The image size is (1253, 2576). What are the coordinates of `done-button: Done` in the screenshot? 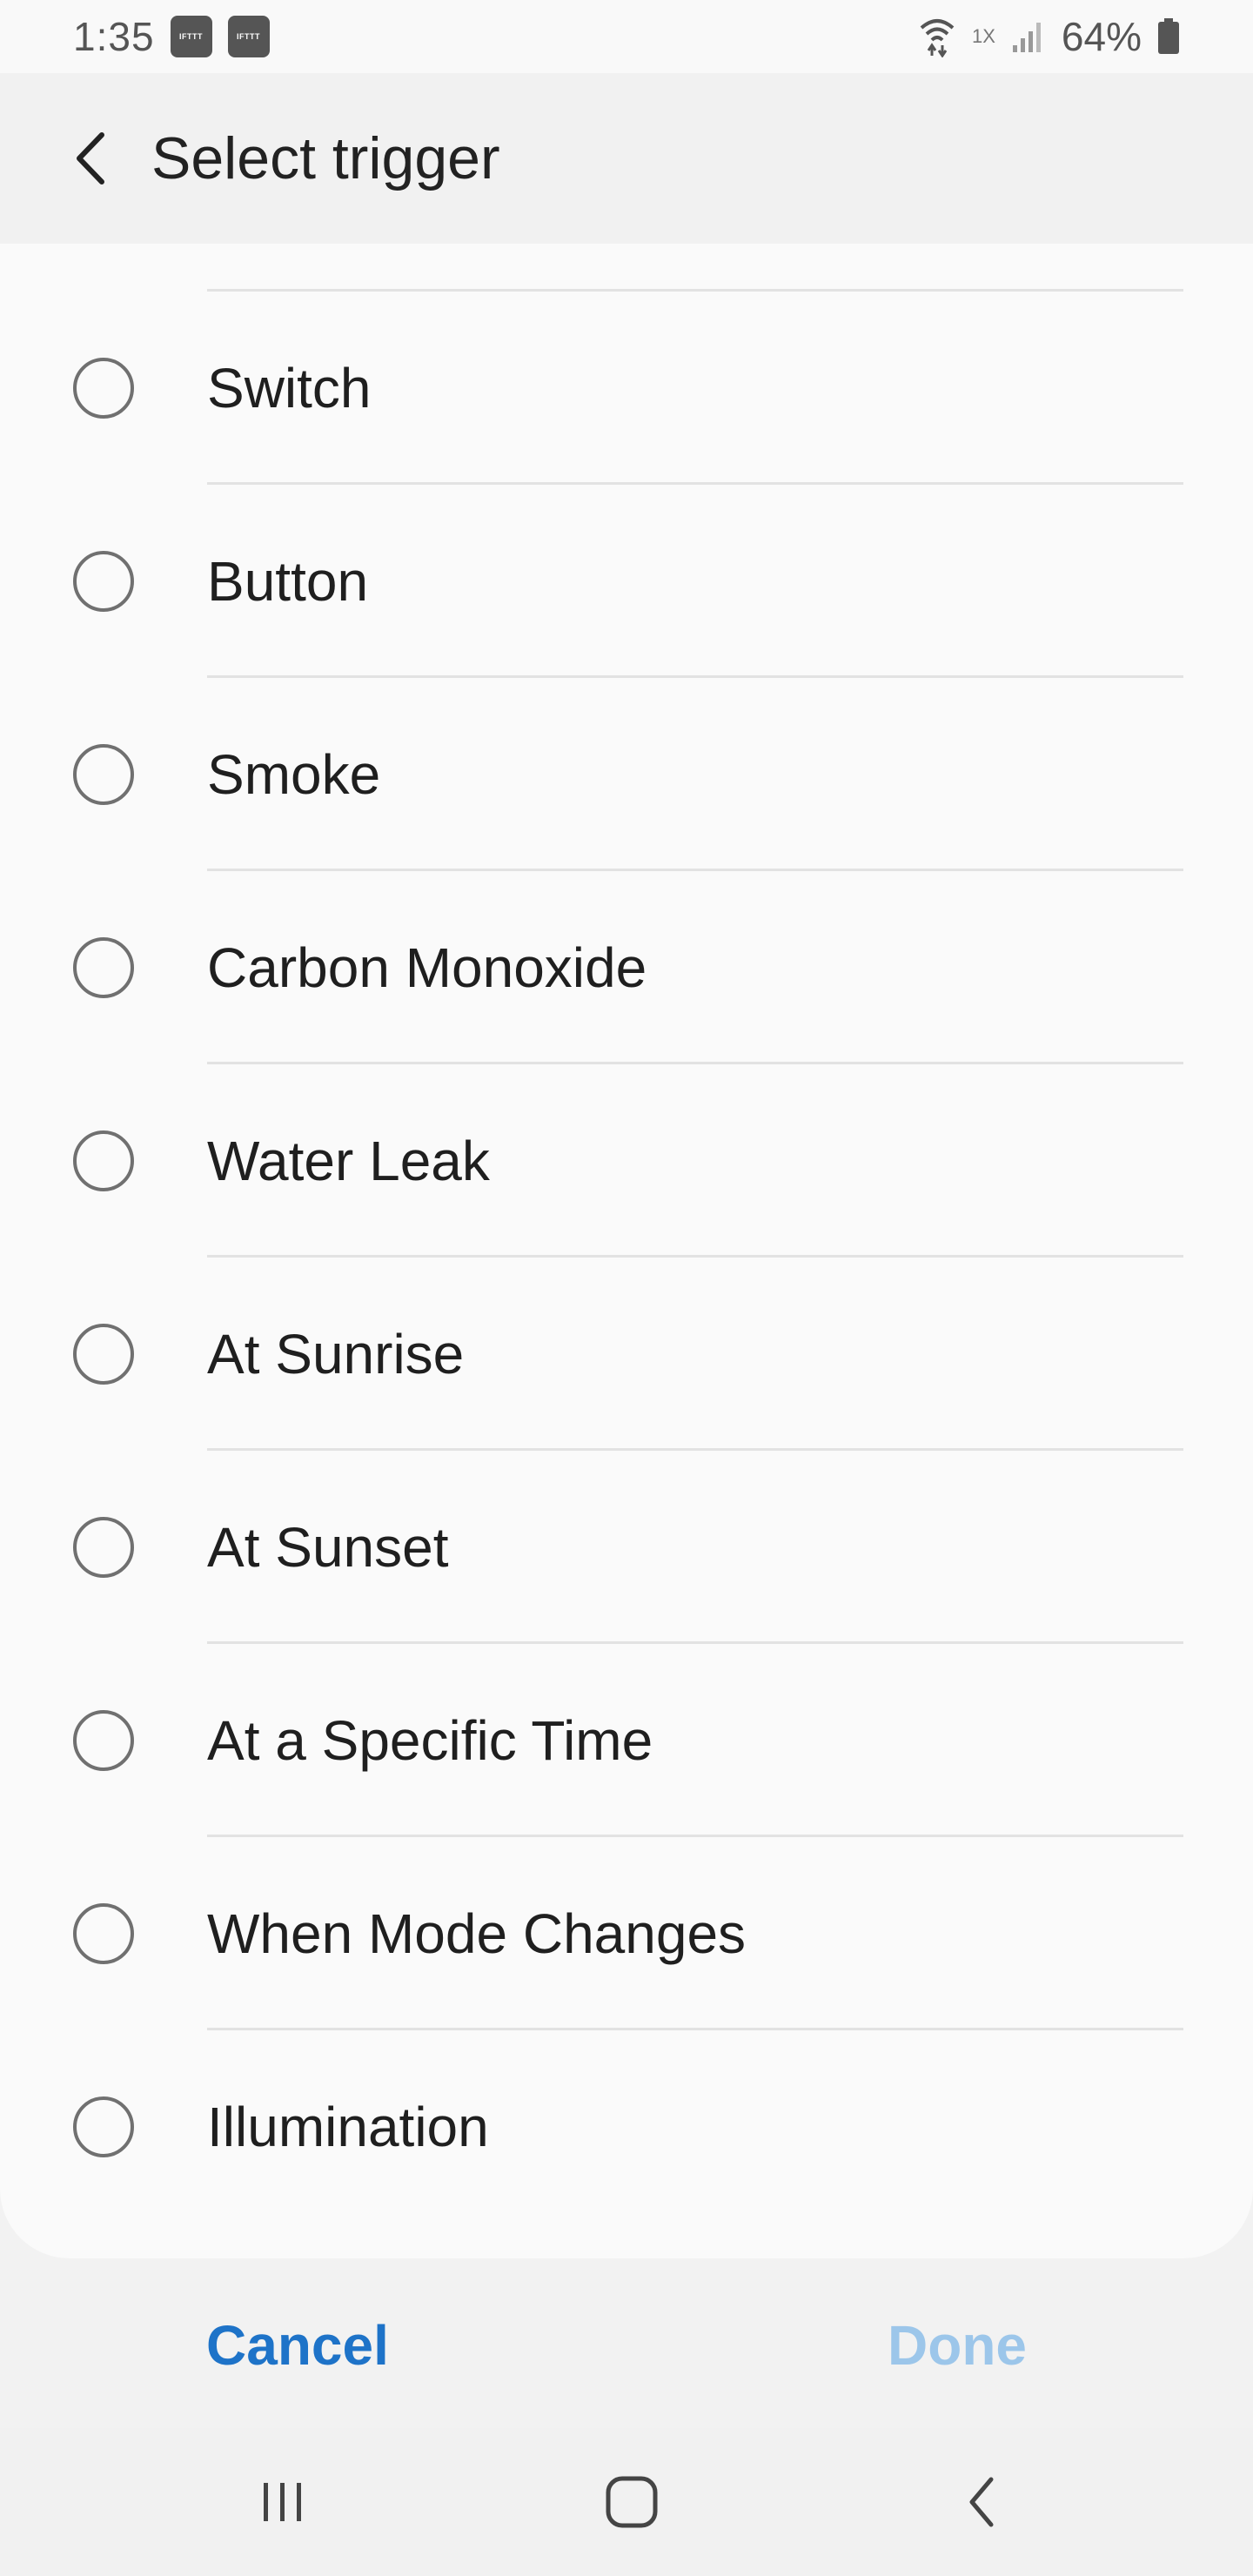 It's located at (957, 2345).